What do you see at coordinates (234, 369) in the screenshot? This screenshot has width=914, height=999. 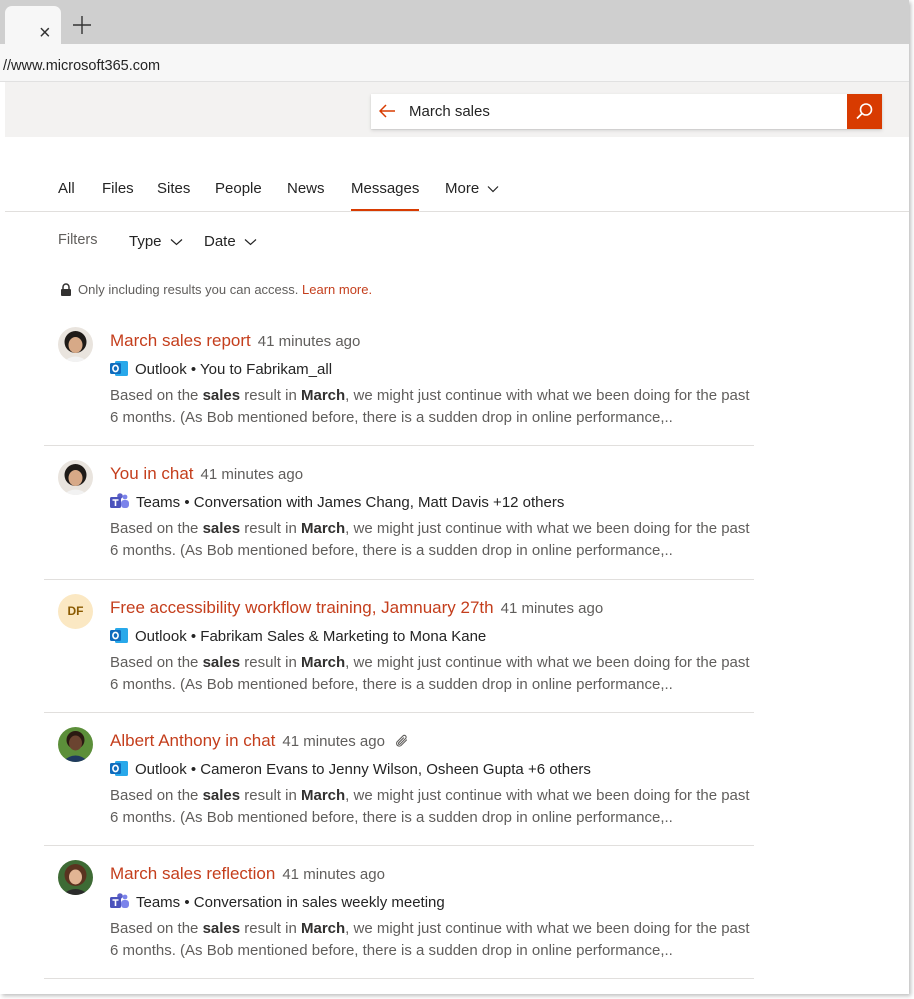 I see `result-source: Outlook • You to Fabrikam_all` at bounding box center [234, 369].